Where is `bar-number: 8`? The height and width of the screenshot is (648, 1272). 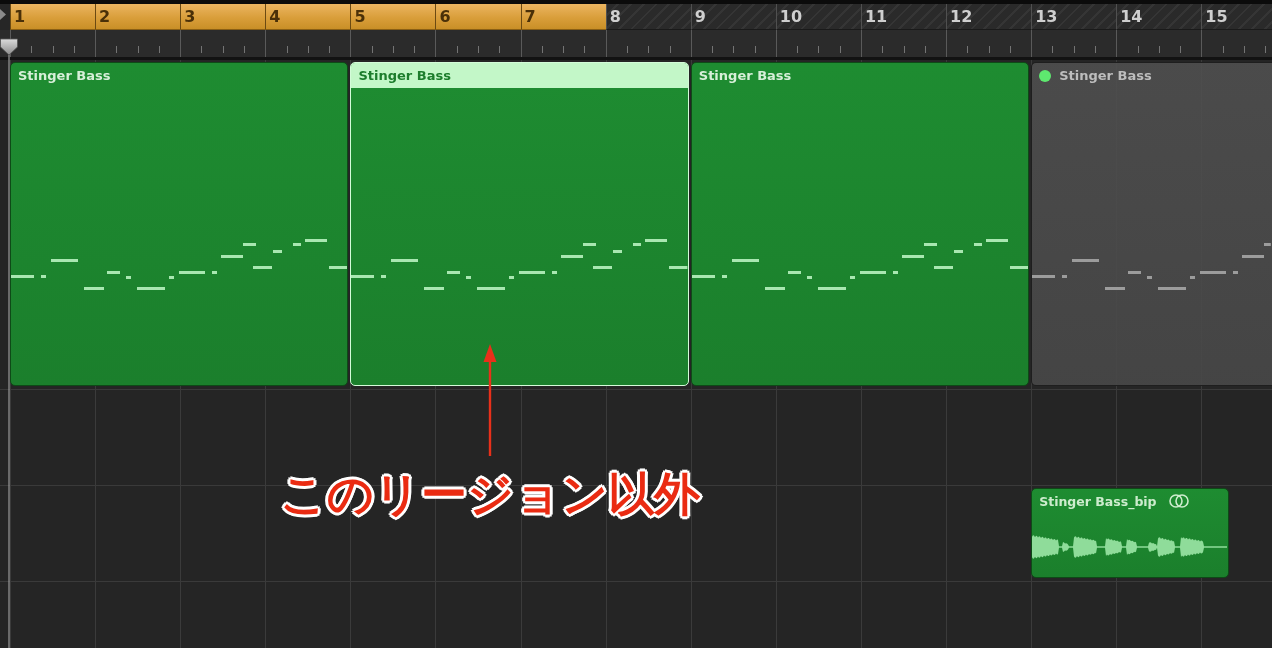 bar-number: 8 is located at coordinates (648, 17).